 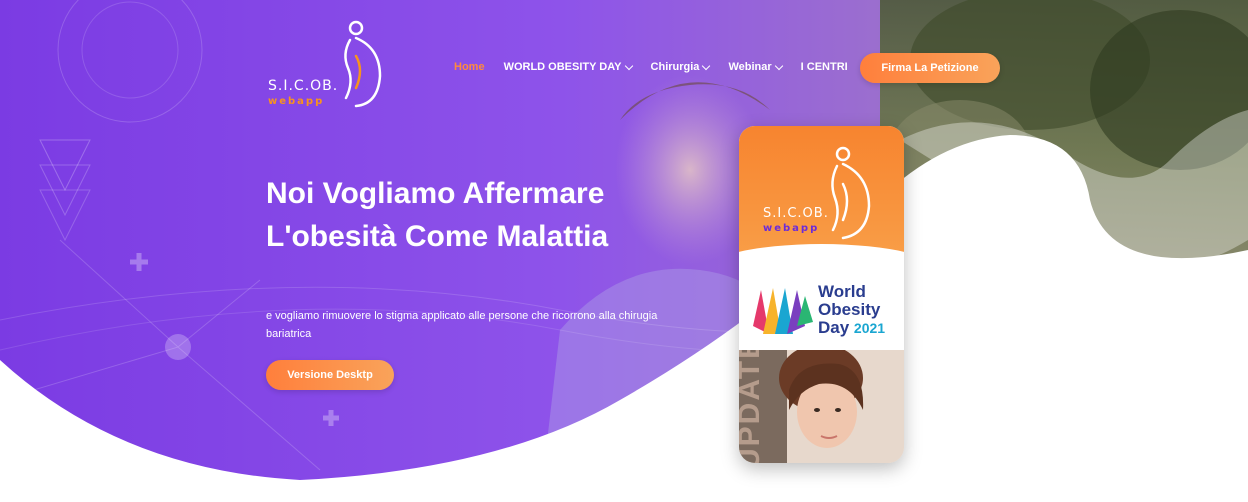 What do you see at coordinates (675, 67) in the screenshot?
I see `nav-label: Chirurgia` at bounding box center [675, 67].